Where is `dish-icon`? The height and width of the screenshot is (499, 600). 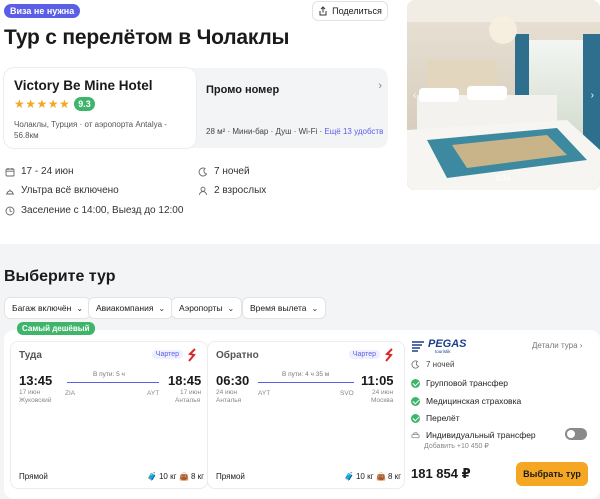 dish-icon is located at coordinates (10, 191).